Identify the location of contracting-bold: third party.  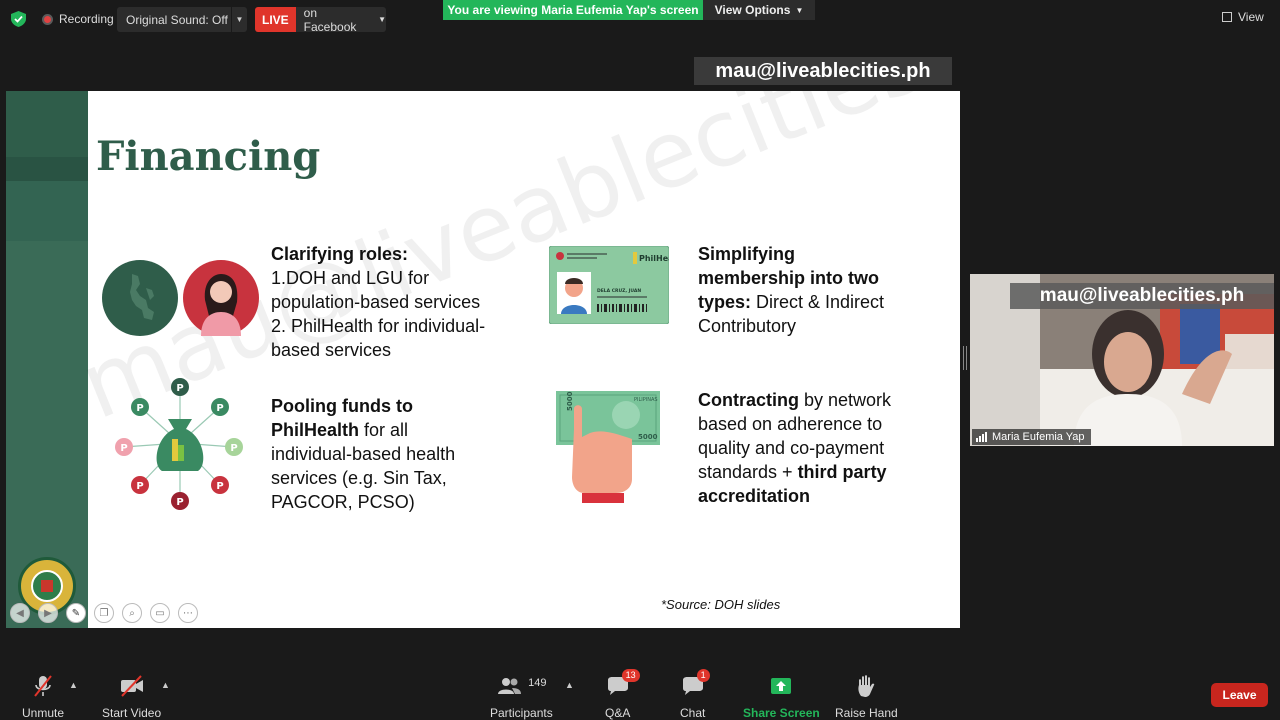
(842, 472).